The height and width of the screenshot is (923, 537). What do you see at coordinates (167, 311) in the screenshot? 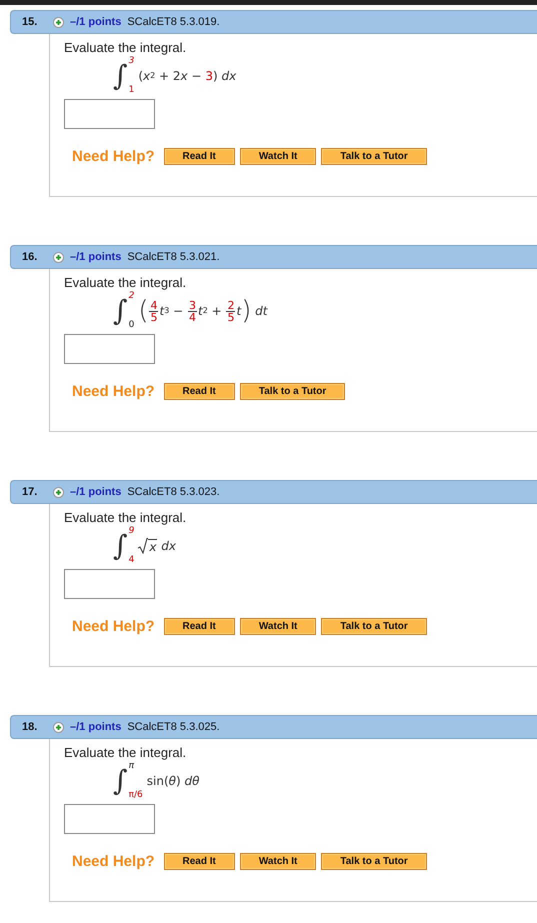
I see `exponent: 3` at bounding box center [167, 311].